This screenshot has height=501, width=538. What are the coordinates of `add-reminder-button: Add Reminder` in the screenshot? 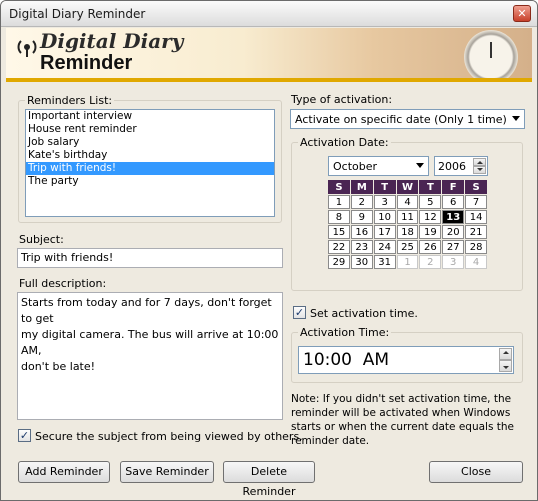 It's located at (64, 472).